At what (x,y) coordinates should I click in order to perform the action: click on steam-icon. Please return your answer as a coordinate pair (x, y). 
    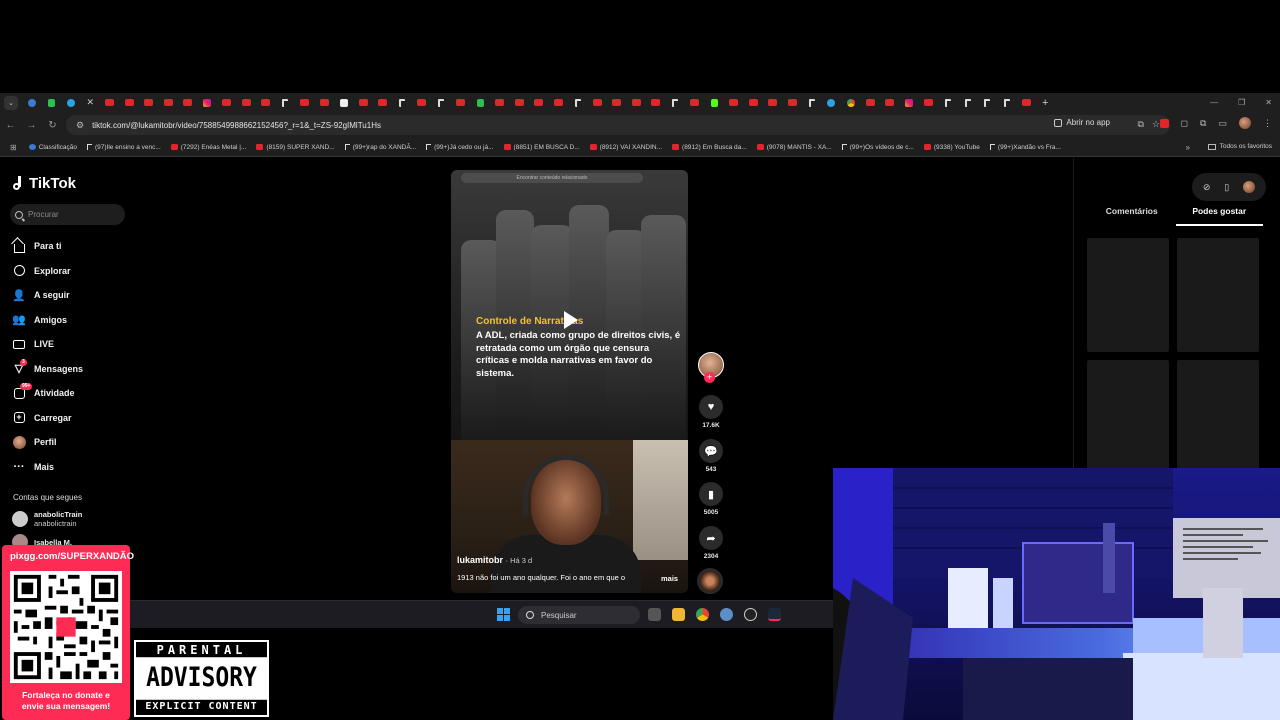
    Looking at the image, I should click on (774, 614).